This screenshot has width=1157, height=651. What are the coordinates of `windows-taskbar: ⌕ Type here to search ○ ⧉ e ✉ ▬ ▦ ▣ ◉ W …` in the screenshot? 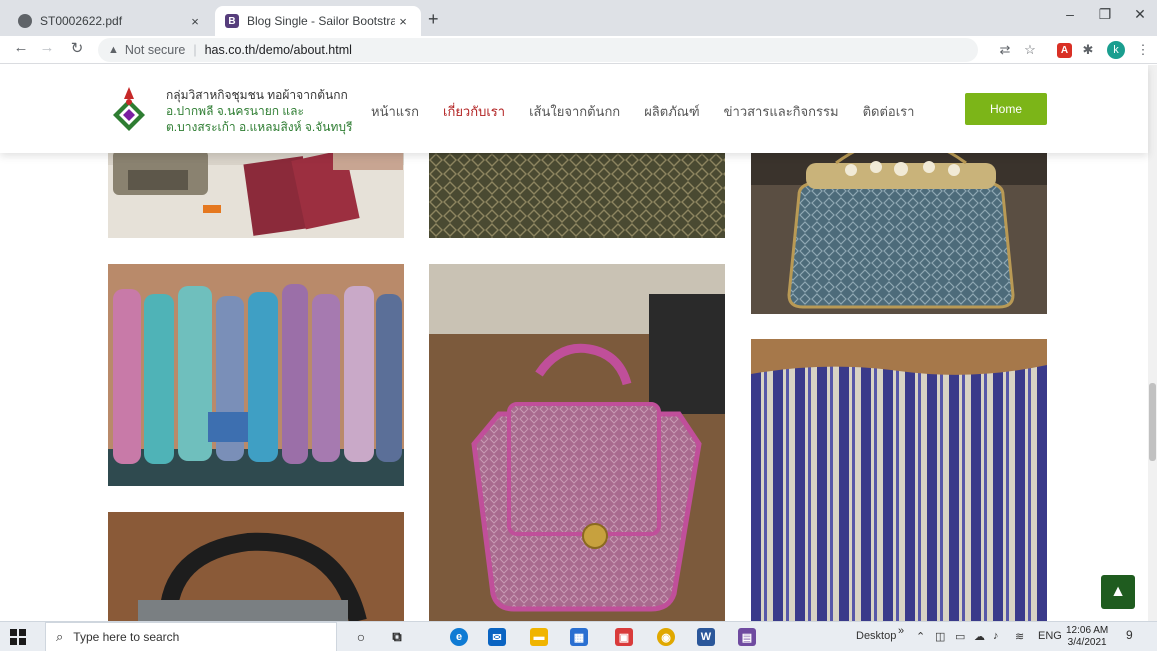 It's located at (578, 636).